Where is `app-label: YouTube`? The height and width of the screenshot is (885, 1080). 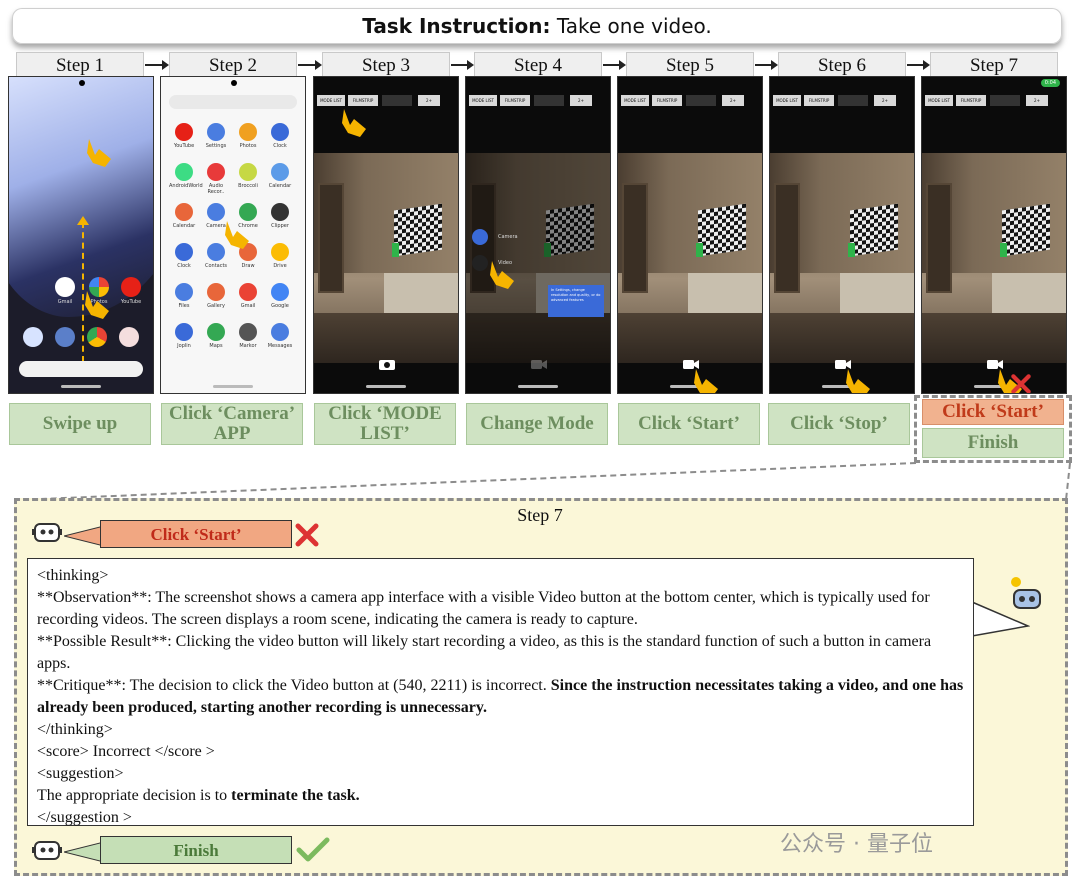
app-label: YouTube is located at coordinates (184, 146).